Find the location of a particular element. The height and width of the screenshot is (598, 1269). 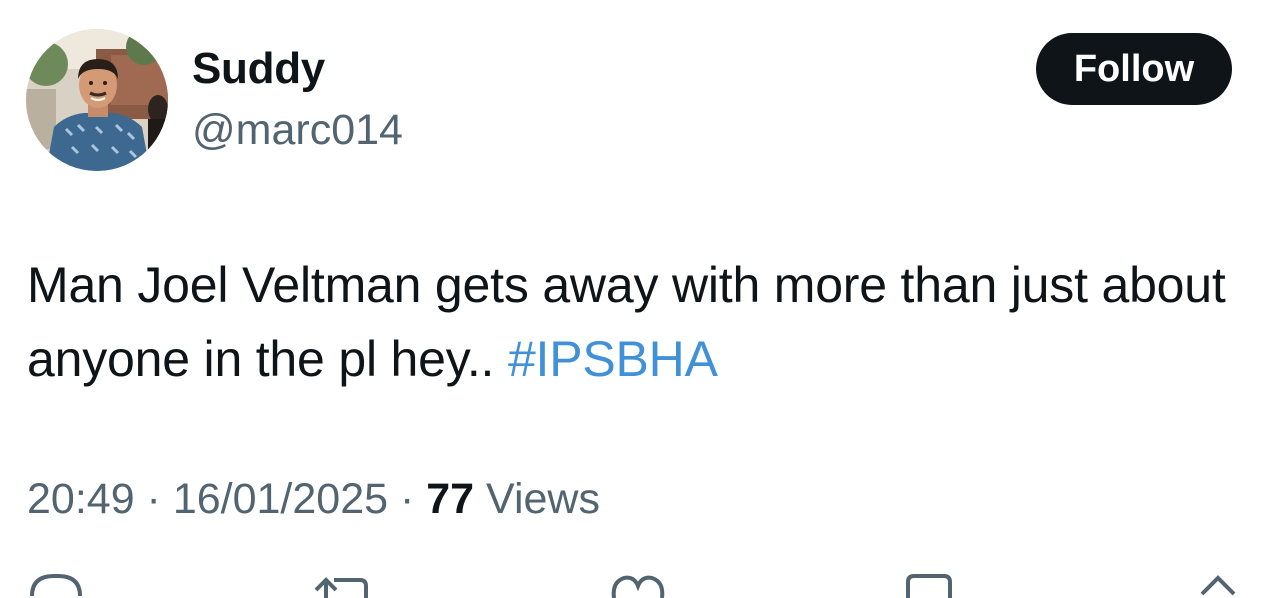

tweet-meta: 20:49 · 16/01/2025 · 77 Views is located at coordinates (313, 499).